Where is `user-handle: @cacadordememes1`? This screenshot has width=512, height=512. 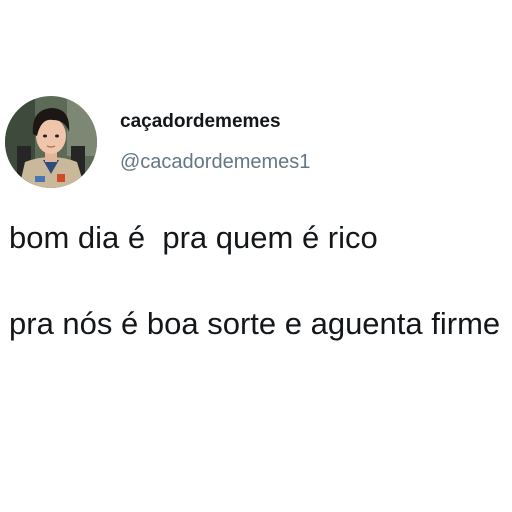
user-handle: @cacadordememes1 is located at coordinates (215, 162).